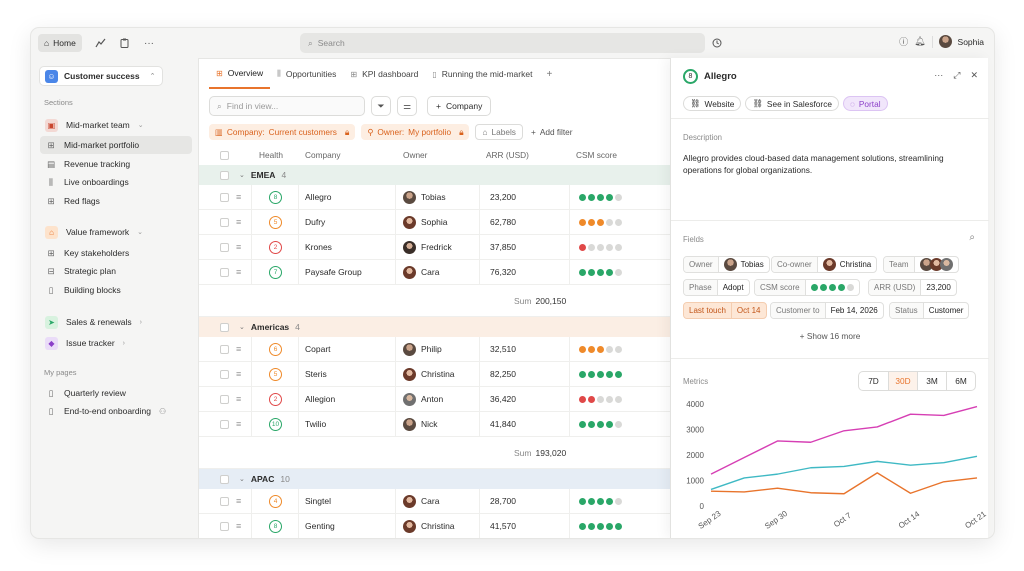 This screenshot has height=571, width=1024. What do you see at coordinates (830, 336) in the screenshot?
I see `show-more-button: + Show 16 more` at bounding box center [830, 336].